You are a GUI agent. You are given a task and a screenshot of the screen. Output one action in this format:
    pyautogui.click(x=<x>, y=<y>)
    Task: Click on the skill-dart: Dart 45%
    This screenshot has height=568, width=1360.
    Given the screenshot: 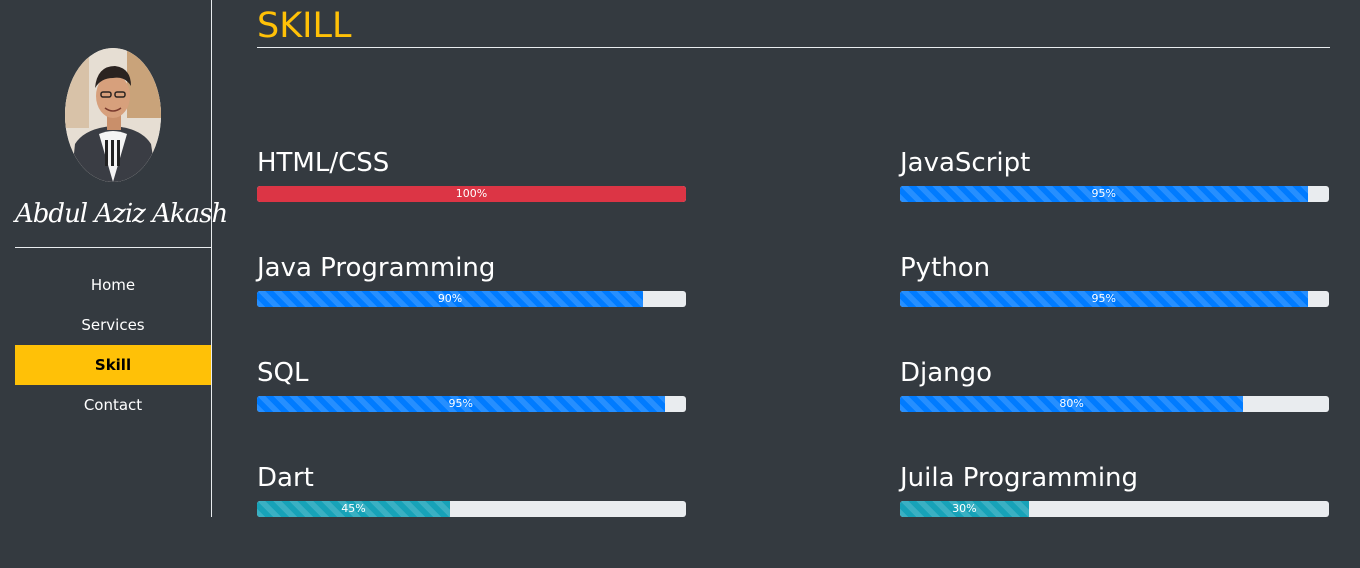 What is the action you would take?
    pyautogui.click(x=471, y=490)
    